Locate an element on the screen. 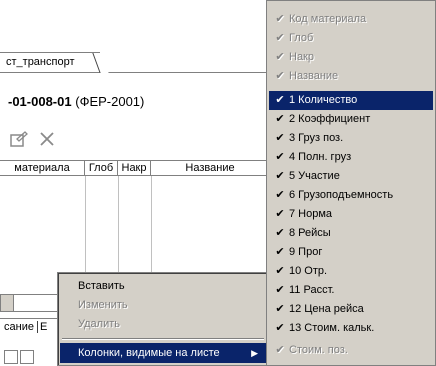 Image resolution: width=436 pixels, height=366 pixels. submenu-item-label: 13 Стоим. кальк. is located at coordinates (332, 328).